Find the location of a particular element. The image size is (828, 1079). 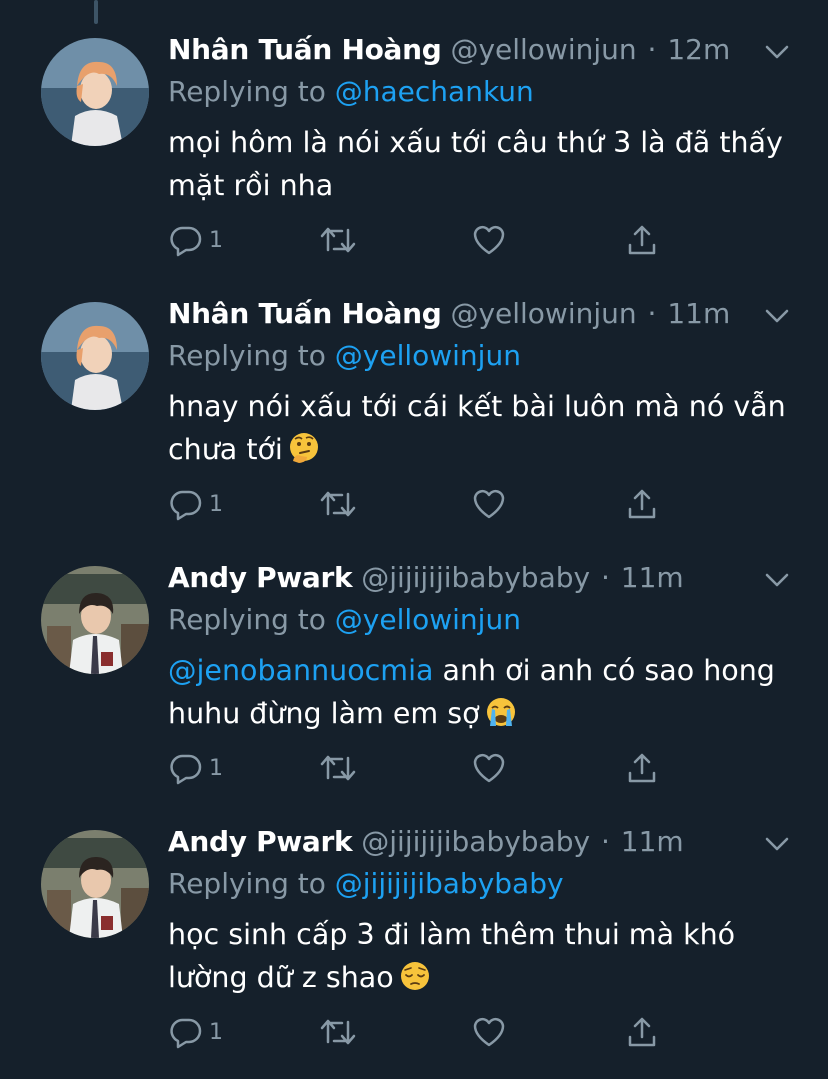

thinking-face-emoji is located at coordinates (304, 448).